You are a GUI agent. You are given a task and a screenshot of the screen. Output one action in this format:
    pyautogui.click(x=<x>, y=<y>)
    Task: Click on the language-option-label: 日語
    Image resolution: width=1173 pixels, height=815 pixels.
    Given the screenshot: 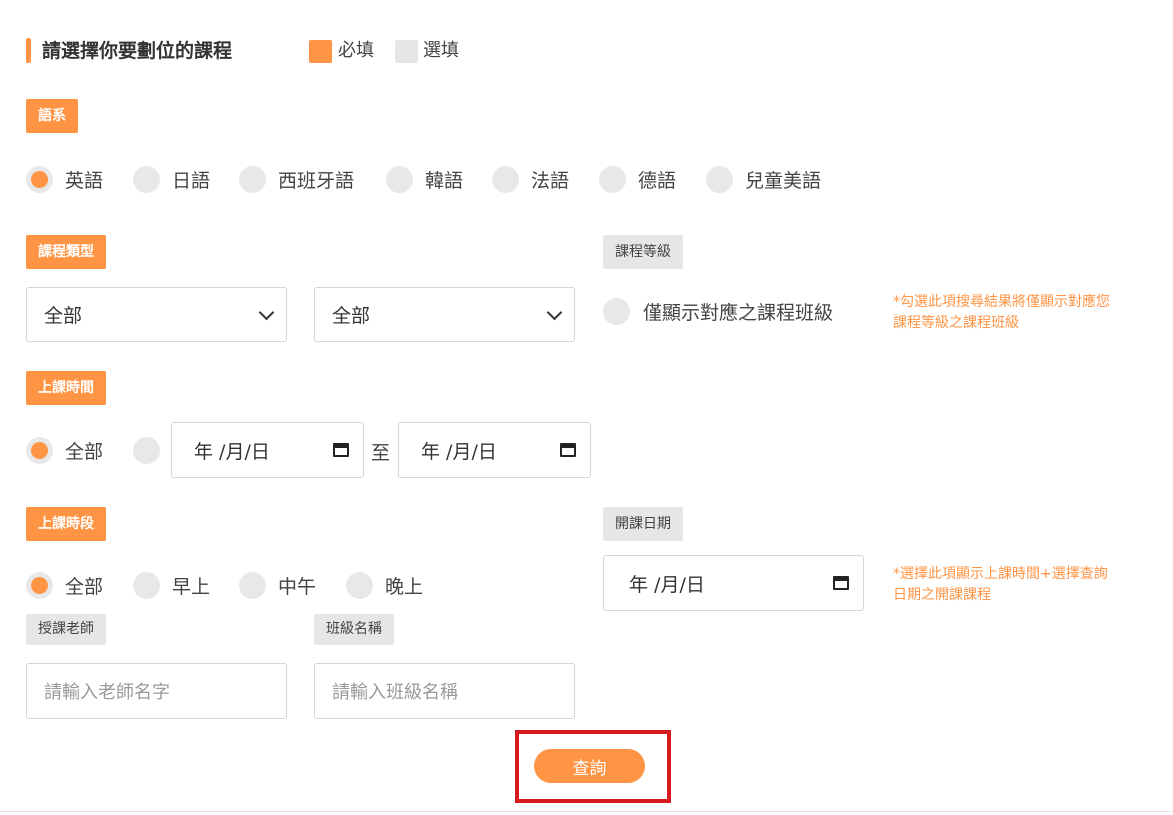 What is the action you would take?
    pyautogui.click(x=191, y=181)
    